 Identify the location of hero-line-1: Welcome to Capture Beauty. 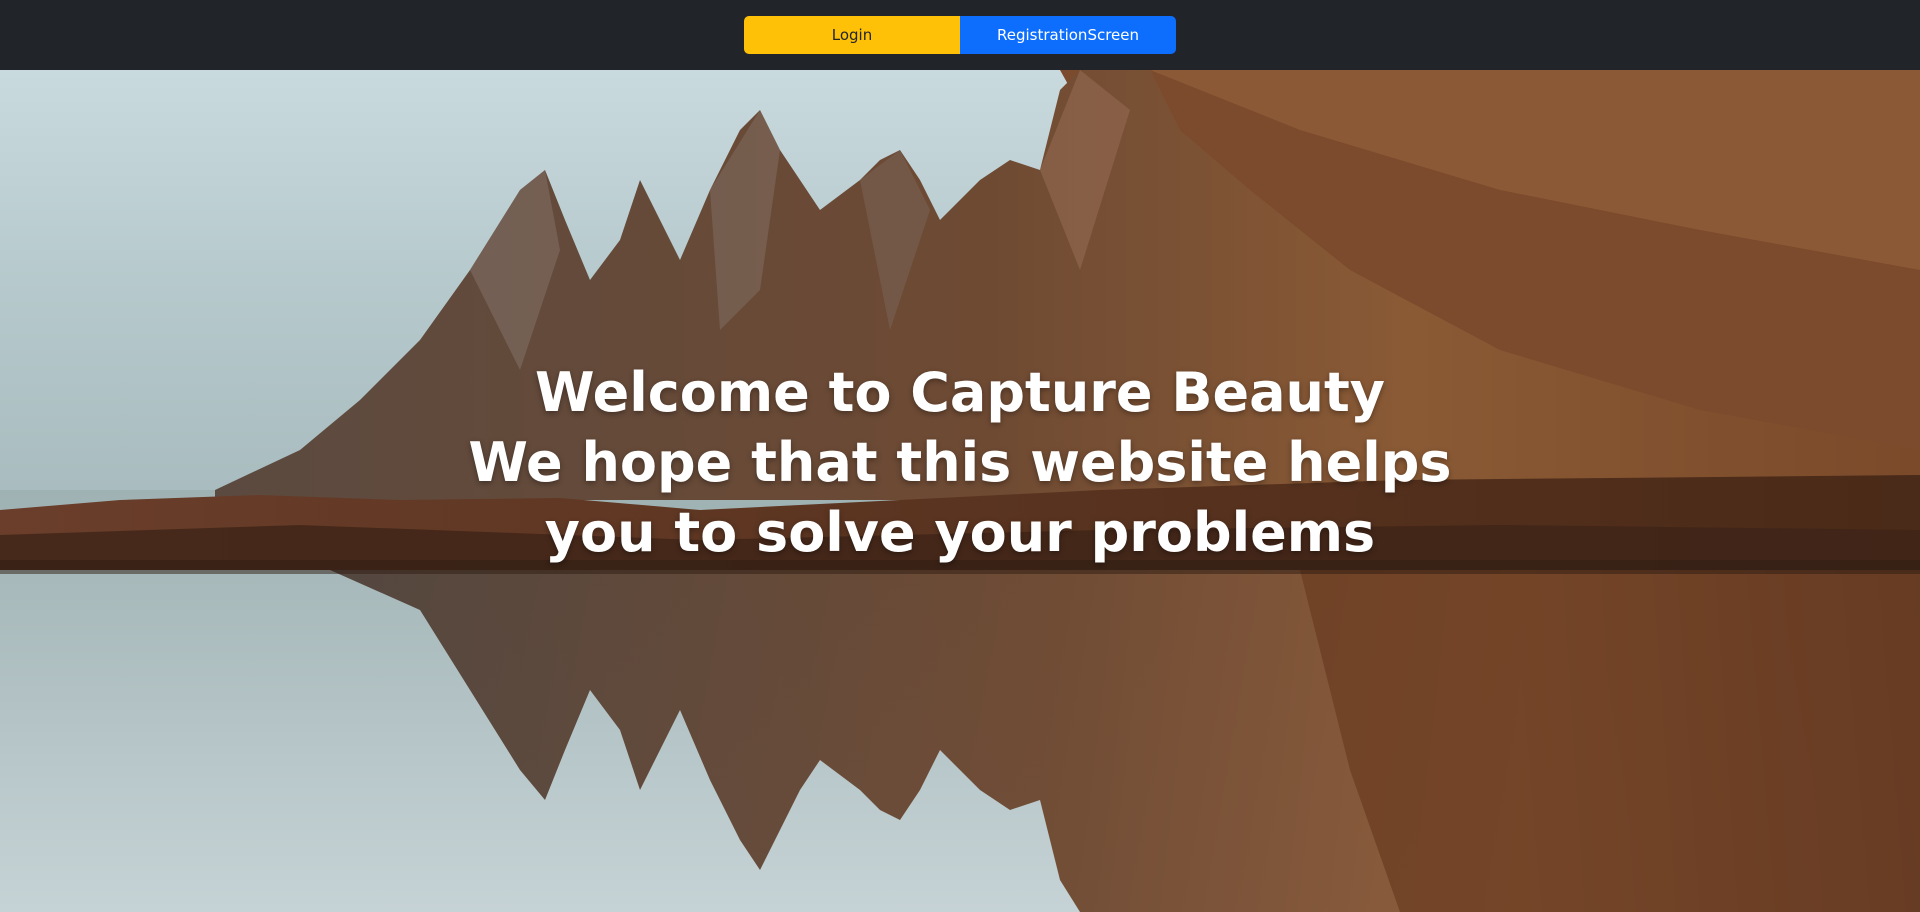
(960, 392).